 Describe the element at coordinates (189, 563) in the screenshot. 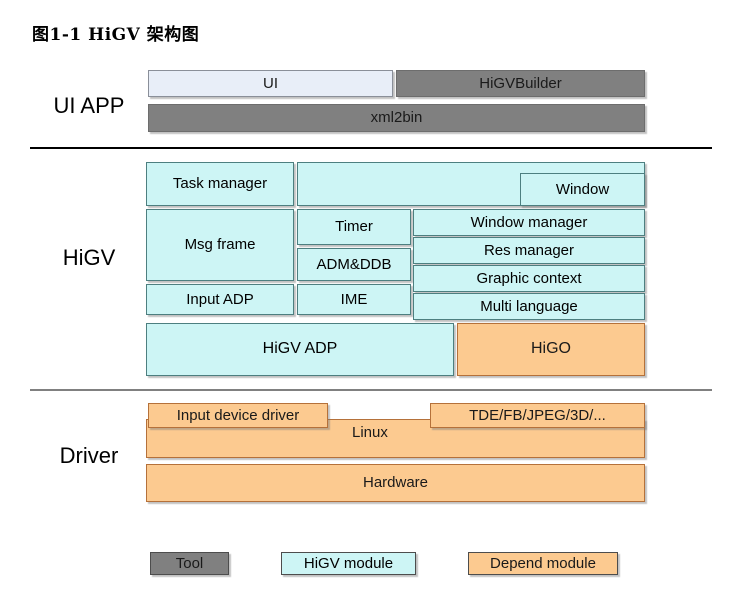

I see `legend-item-tool: Tool` at that location.